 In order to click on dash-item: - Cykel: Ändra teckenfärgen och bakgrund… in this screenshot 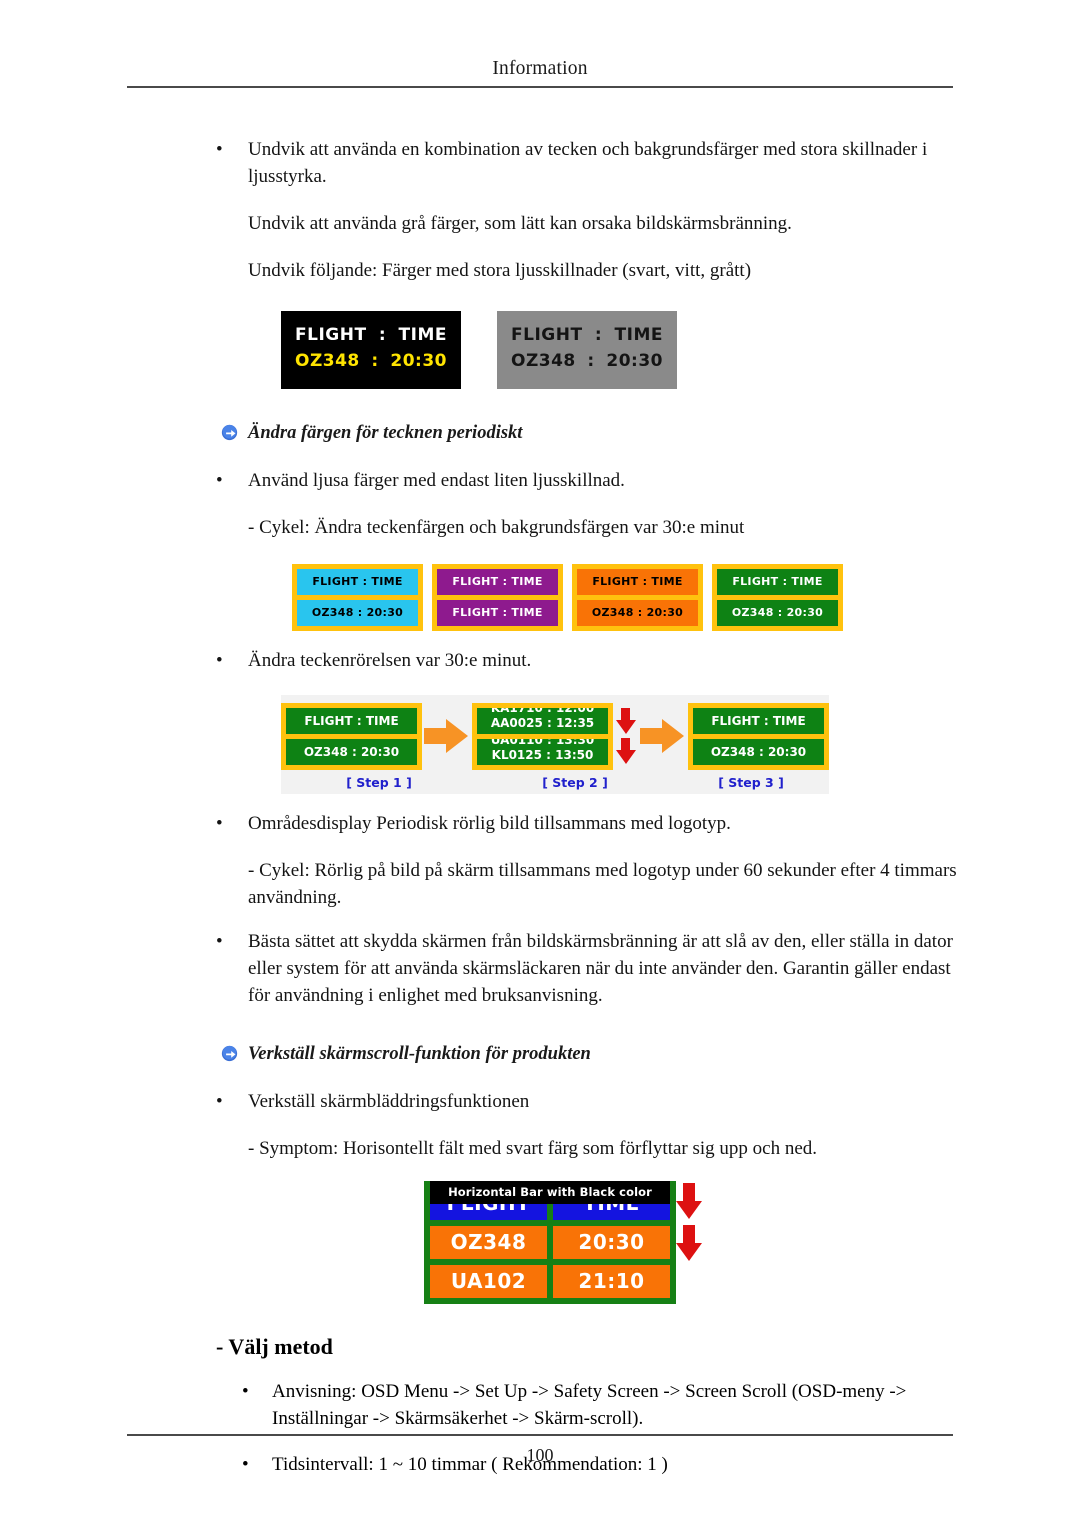, I will do `click(496, 527)`.